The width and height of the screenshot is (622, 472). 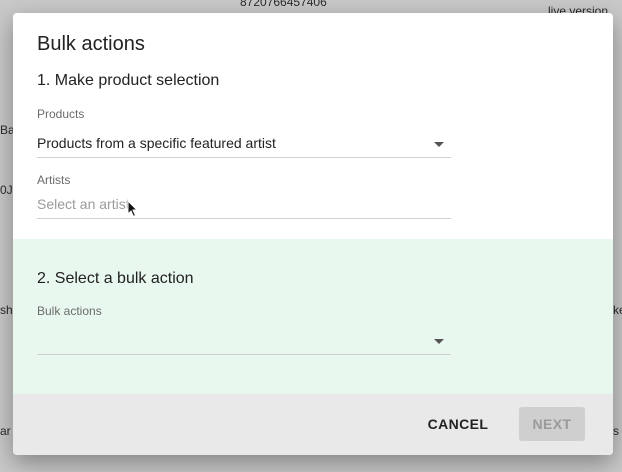 What do you see at coordinates (552, 424) in the screenshot?
I see `next-button: NEXT` at bounding box center [552, 424].